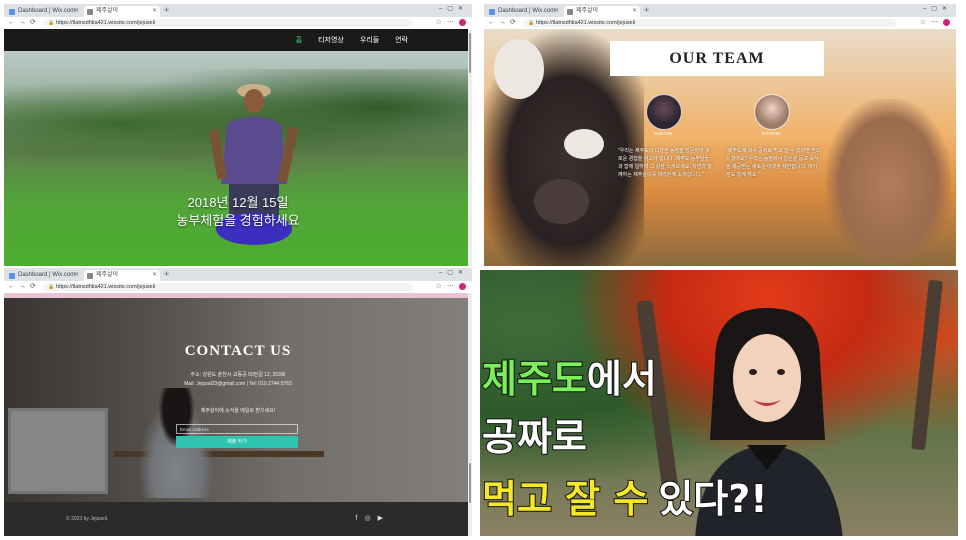 The width and height of the screenshot is (966, 540). What do you see at coordinates (401, 40) in the screenshot?
I see `nav-contact: 연락` at bounding box center [401, 40].